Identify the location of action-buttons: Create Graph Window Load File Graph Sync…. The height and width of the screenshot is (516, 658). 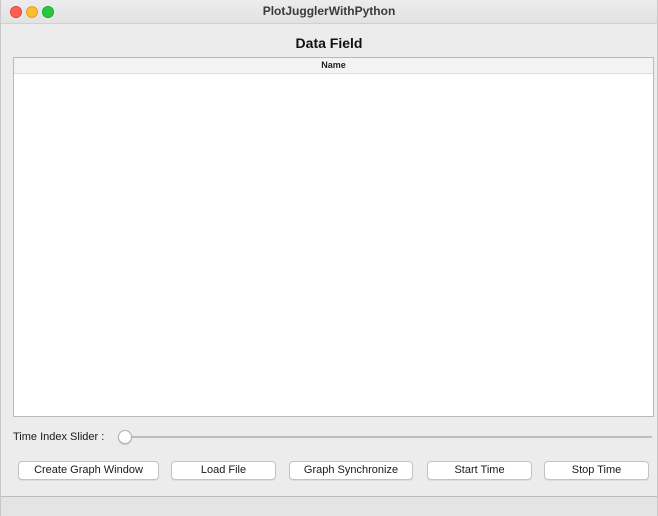
(329, 471).